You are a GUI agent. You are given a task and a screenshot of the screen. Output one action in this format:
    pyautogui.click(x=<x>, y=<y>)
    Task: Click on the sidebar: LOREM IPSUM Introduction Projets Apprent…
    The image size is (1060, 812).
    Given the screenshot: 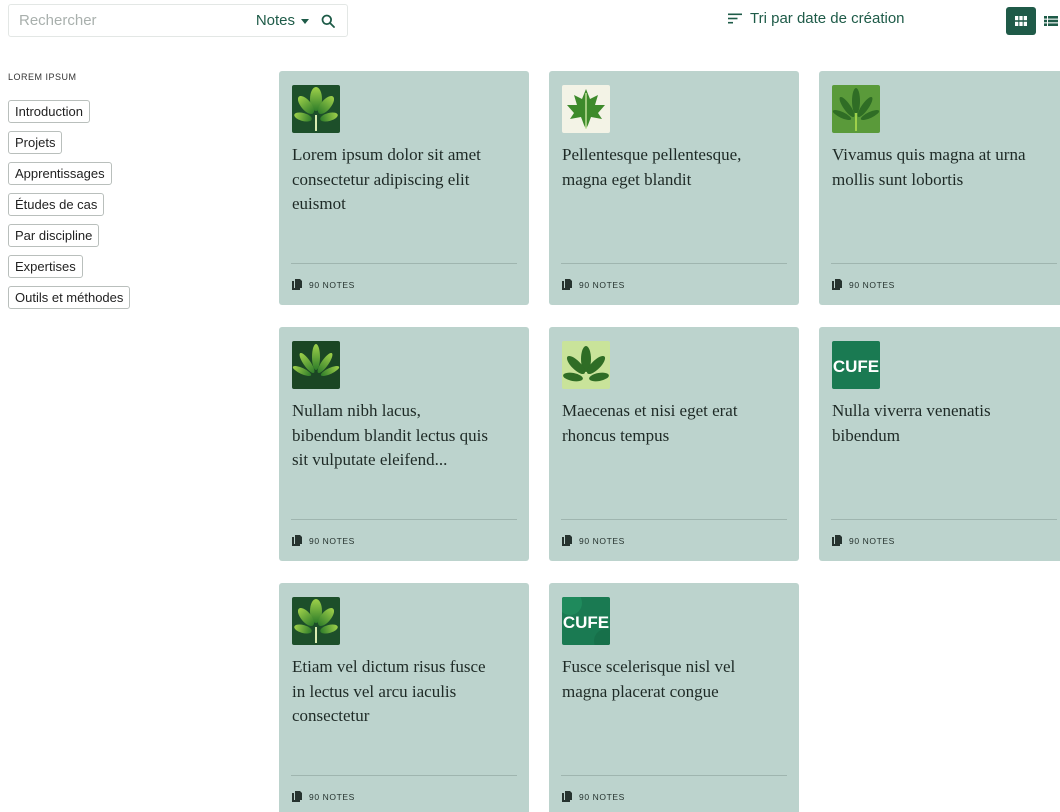 What is the action you would take?
    pyautogui.click(x=108, y=190)
    